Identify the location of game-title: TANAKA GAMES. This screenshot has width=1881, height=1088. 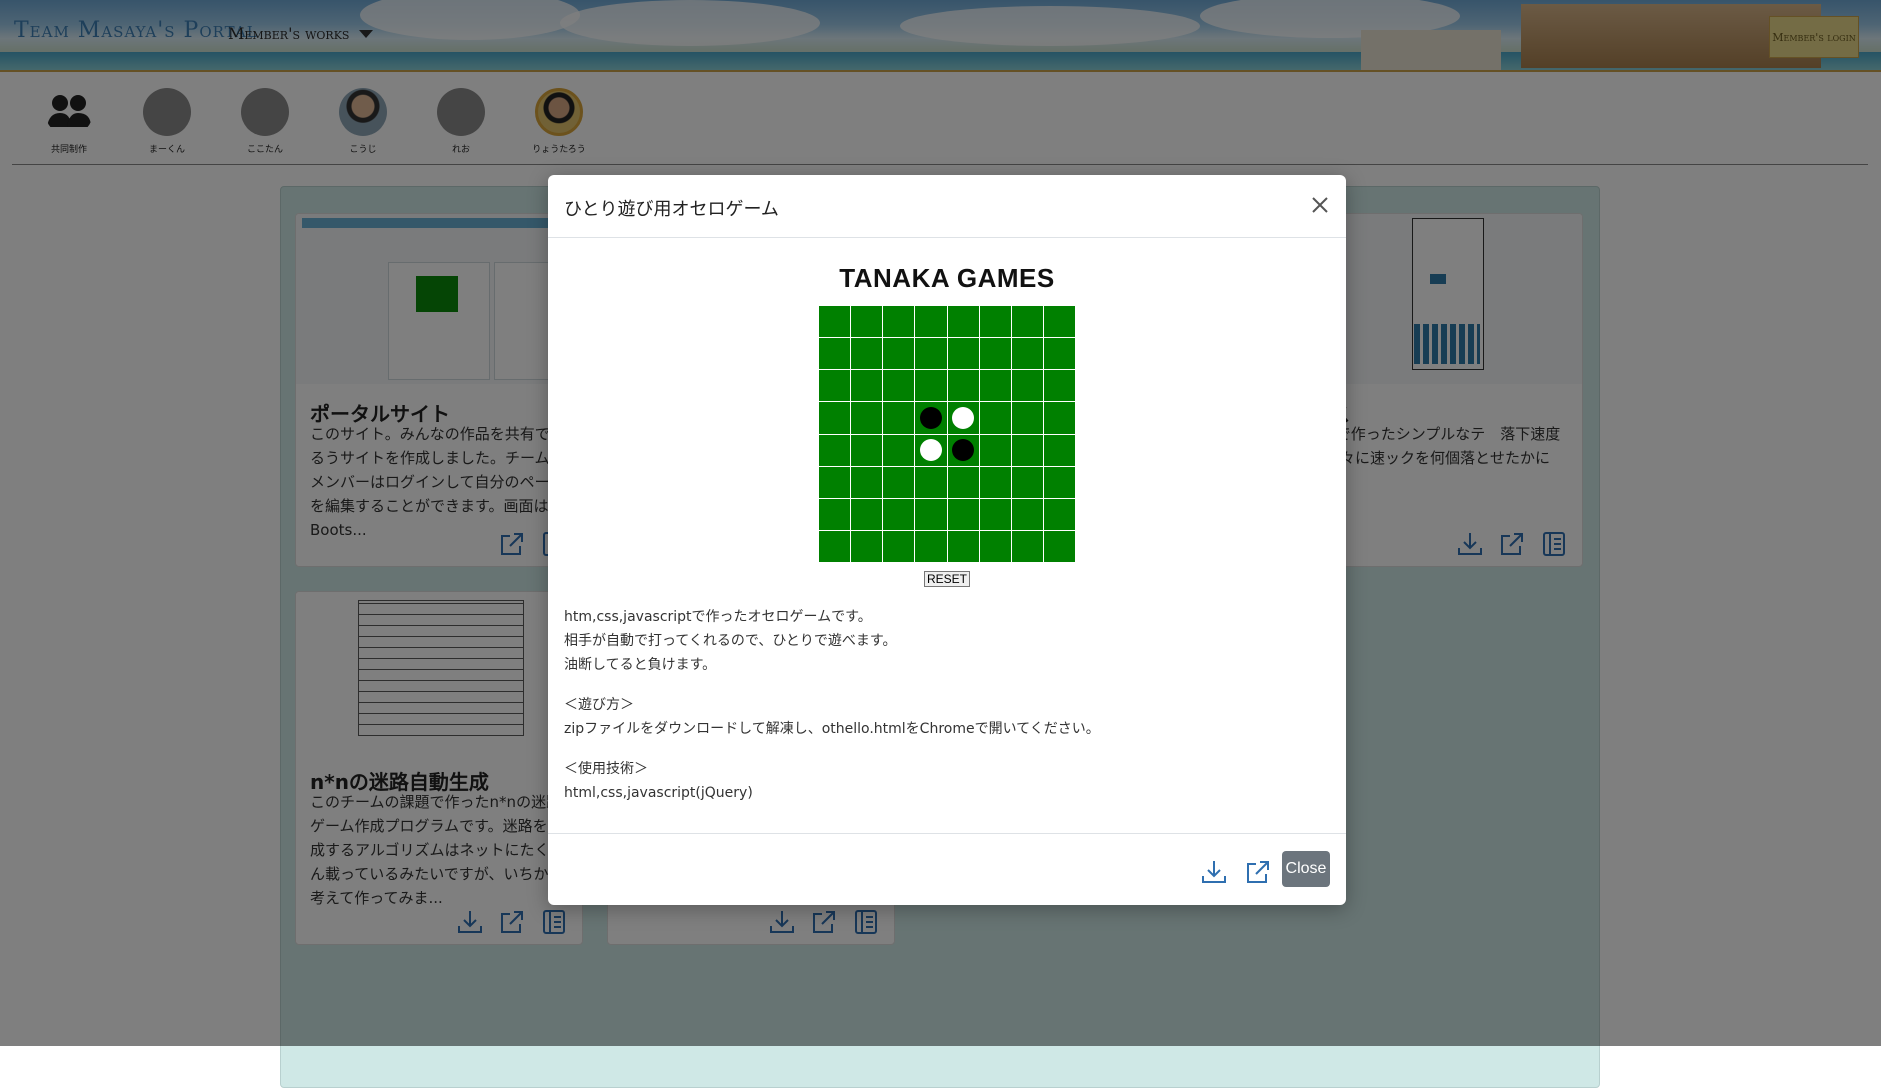
(947, 278).